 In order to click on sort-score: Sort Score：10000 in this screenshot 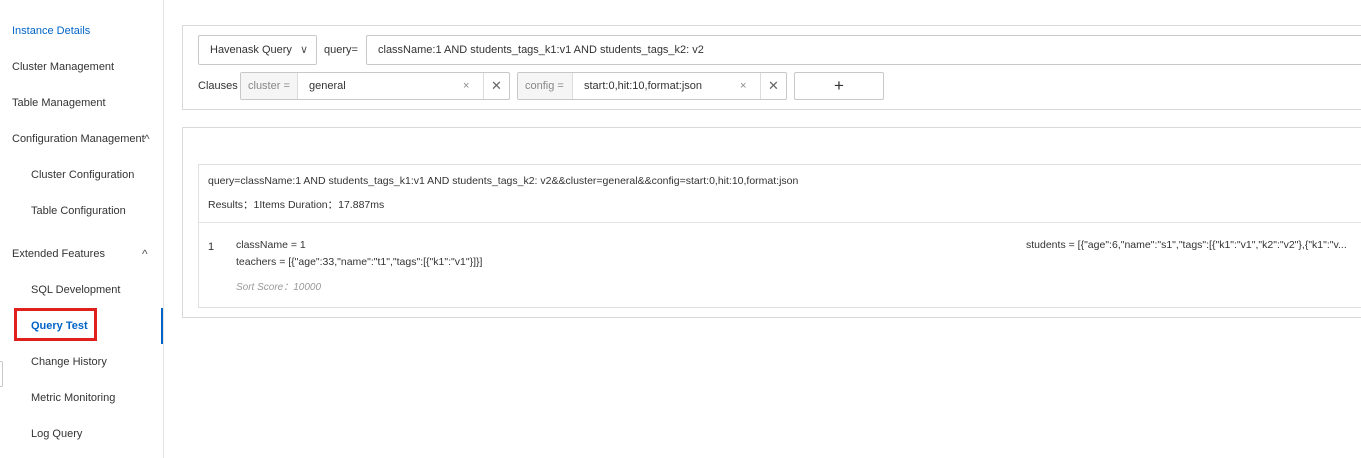, I will do `click(279, 287)`.